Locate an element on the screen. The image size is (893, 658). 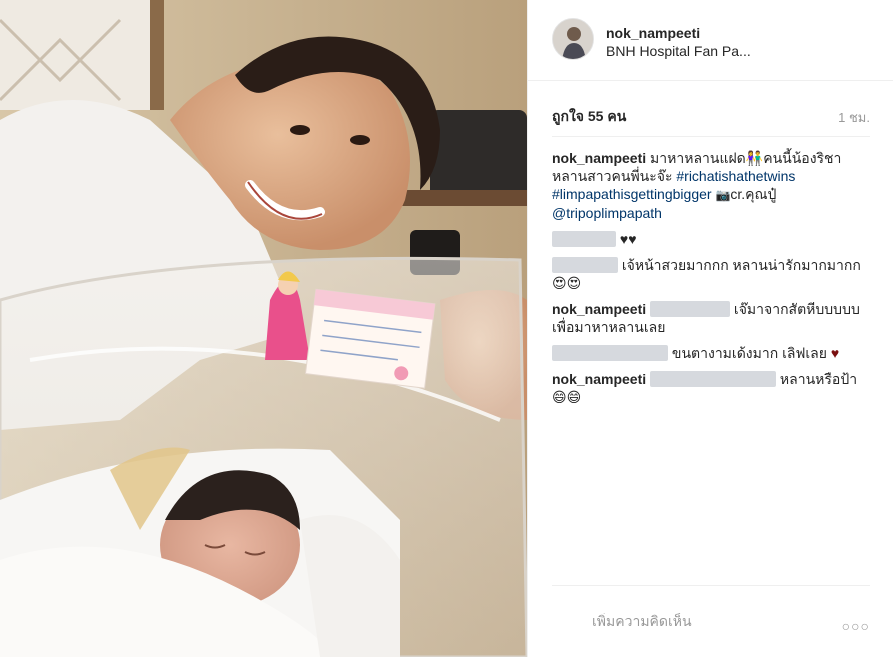
post-time: 1 ชม. is located at coordinates (854, 117).